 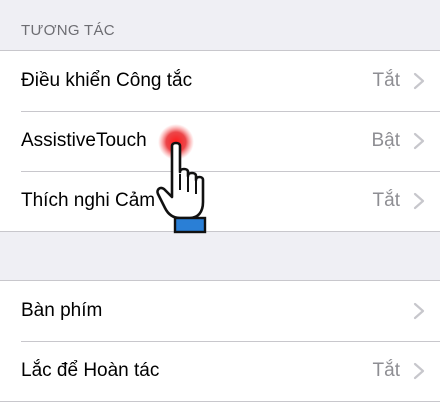 What do you see at coordinates (220, 81) in the screenshot?
I see `row-switch-control: Điều khiển Công tắc Tắt` at bounding box center [220, 81].